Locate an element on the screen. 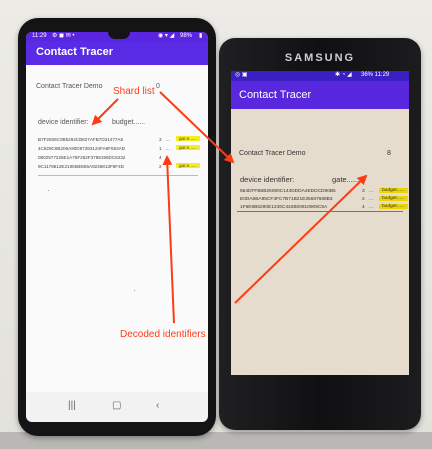 The image size is (432, 449). arrow-to-left-decoded is located at coordinates (168, 239).